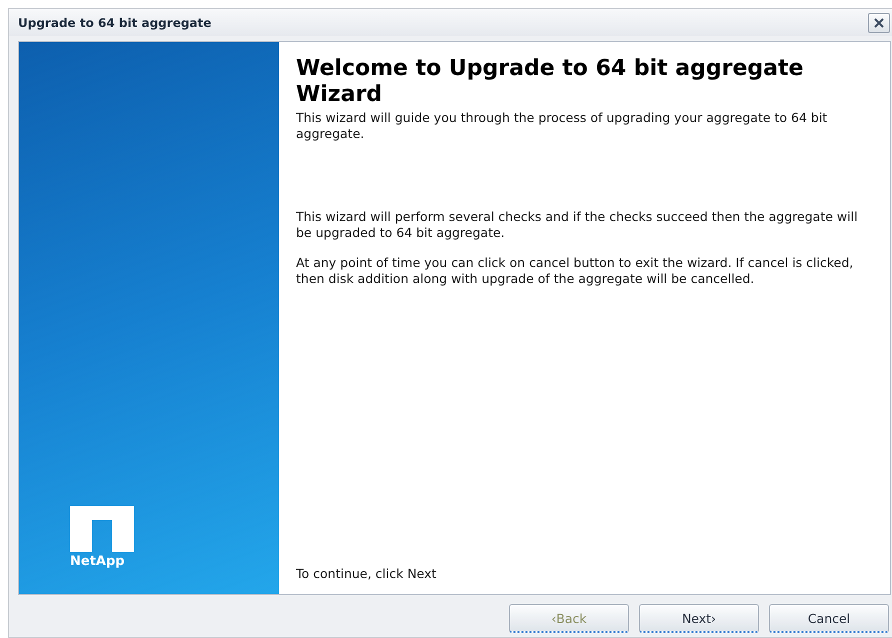 The width and height of the screenshot is (892, 638). What do you see at coordinates (550, 82) in the screenshot?
I see `wizard-heading: Welcome to Upgrade to 64 bit aggregate Wizard` at bounding box center [550, 82].